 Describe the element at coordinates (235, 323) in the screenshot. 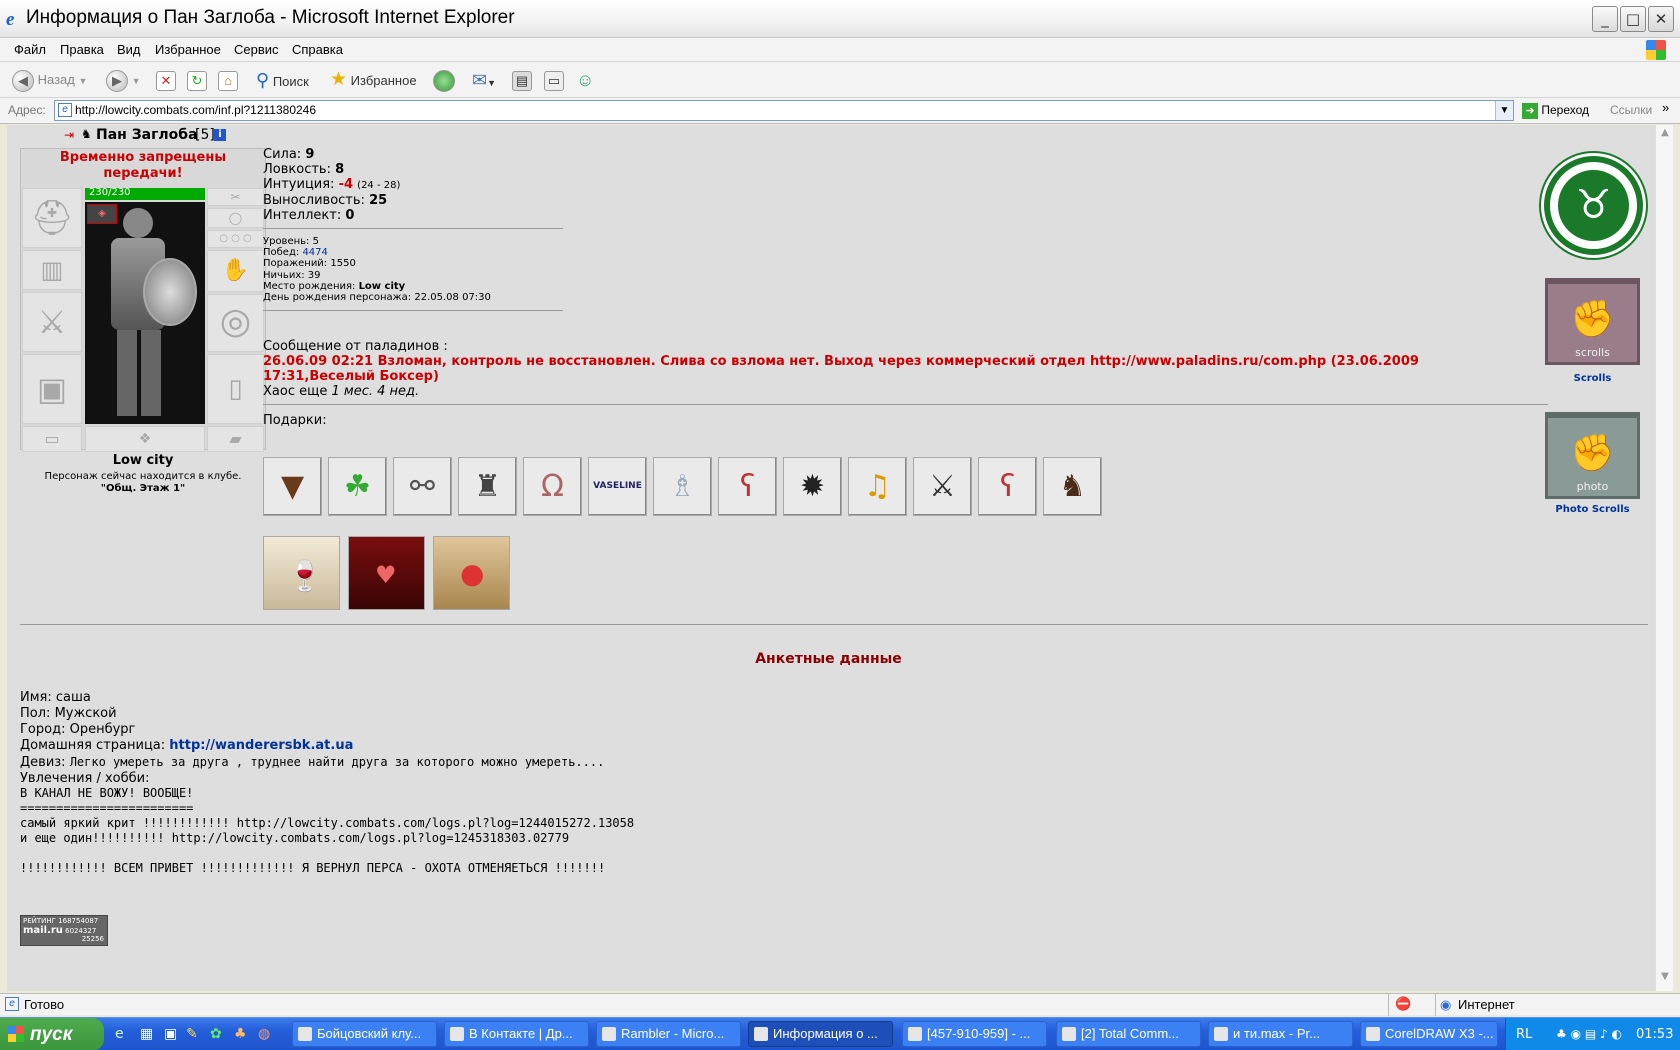

I see `shield-slot: ◎` at that location.